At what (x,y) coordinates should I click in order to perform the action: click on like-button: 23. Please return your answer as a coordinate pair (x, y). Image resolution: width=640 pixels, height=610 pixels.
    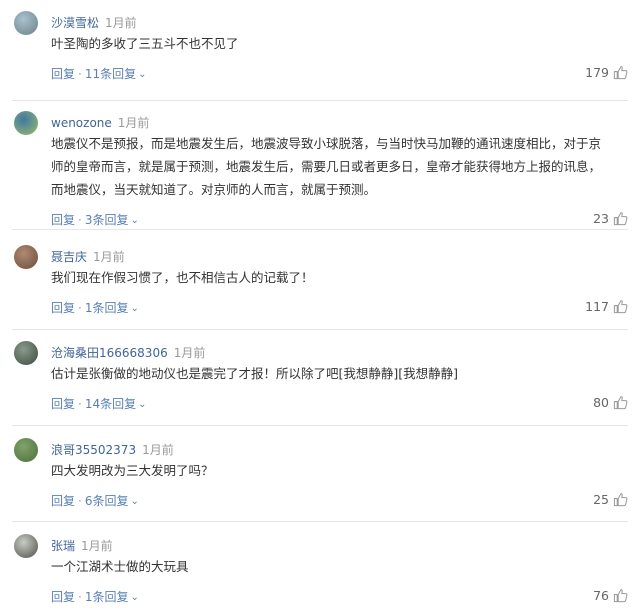
    Looking at the image, I should click on (610, 218).